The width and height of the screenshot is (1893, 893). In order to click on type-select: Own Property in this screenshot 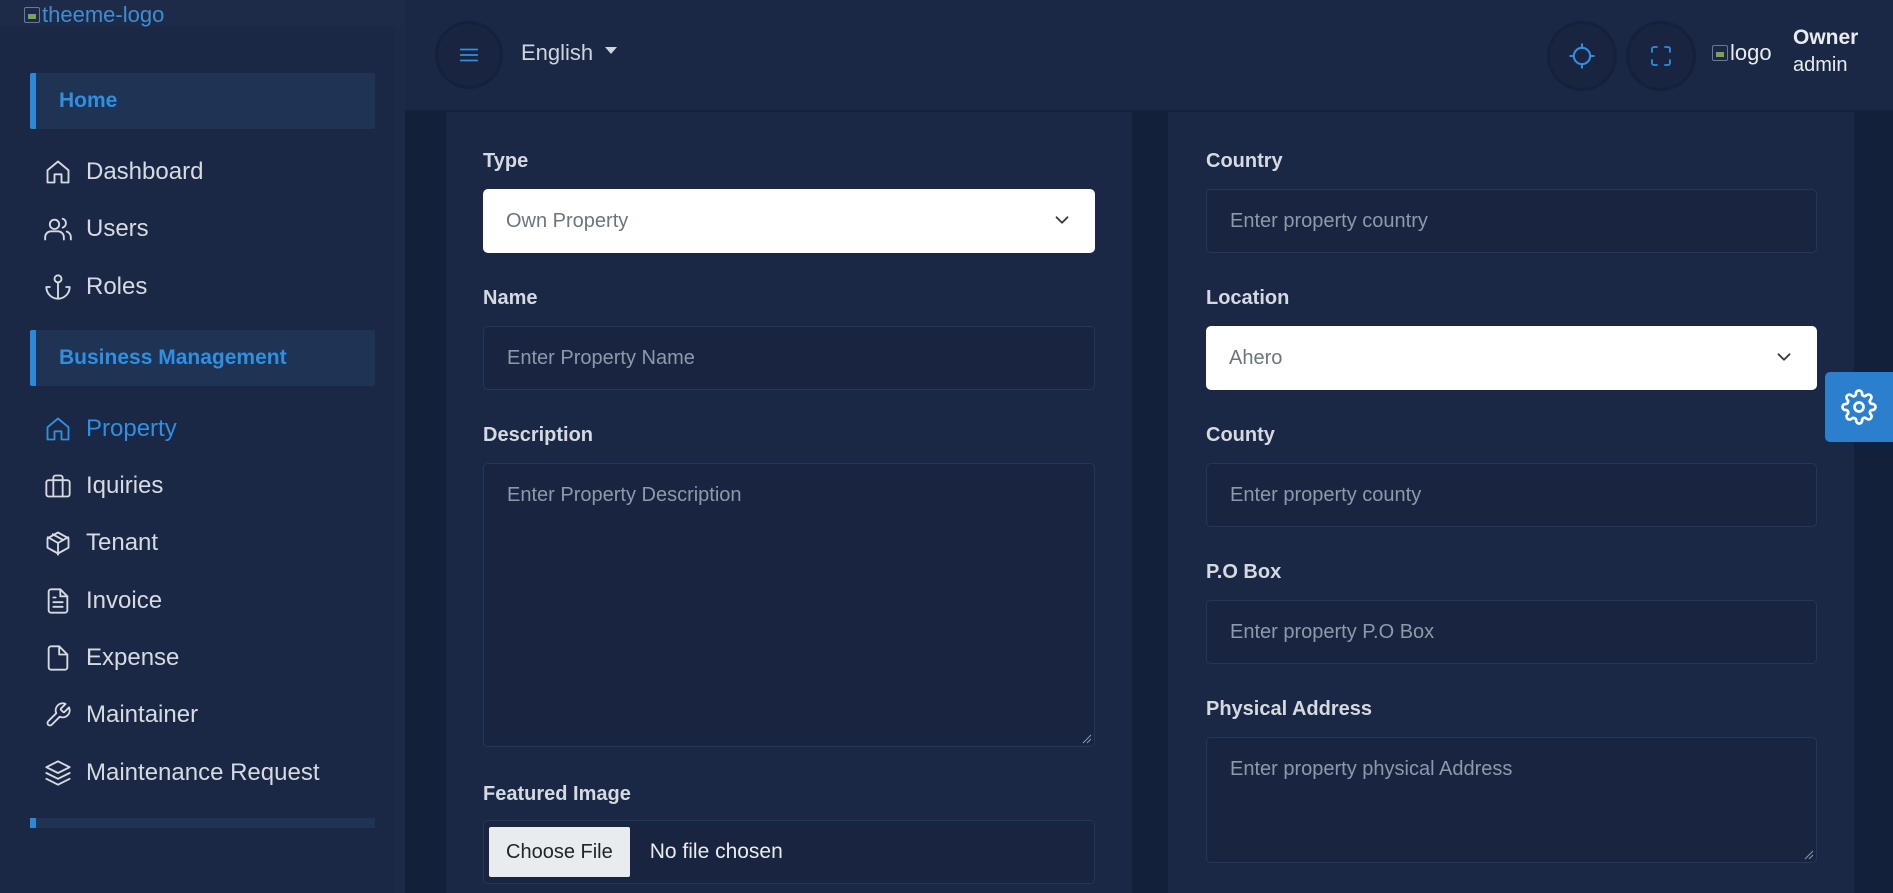, I will do `click(789, 221)`.